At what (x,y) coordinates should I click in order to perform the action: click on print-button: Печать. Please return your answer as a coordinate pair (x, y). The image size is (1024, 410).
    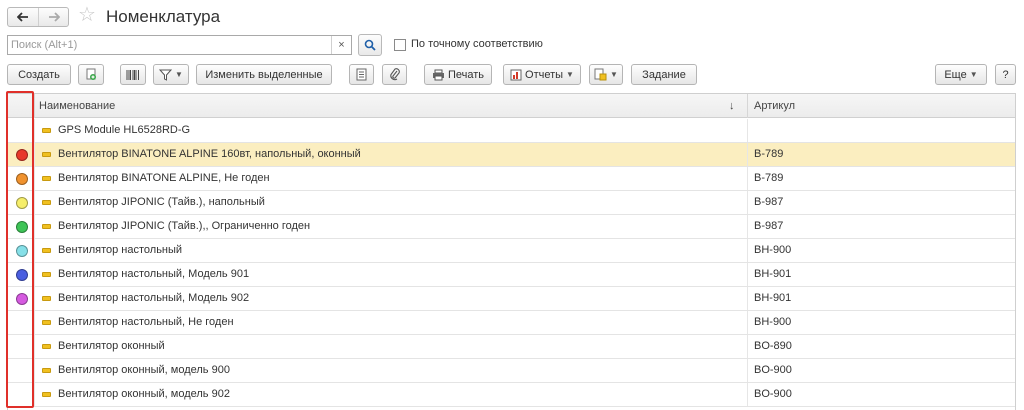
    Looking at the image, I should click on (458, 74).